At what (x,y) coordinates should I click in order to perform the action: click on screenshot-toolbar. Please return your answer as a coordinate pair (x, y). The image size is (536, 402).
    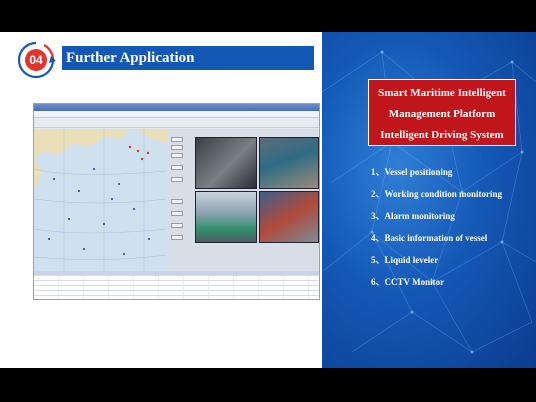
    Looking at the image, I should click on (176, 123).